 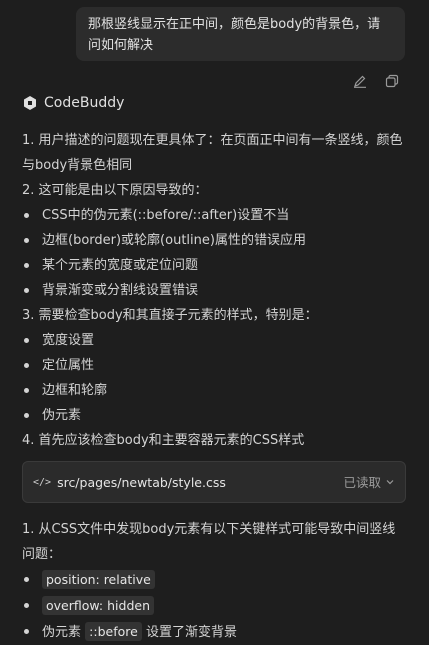 What do you see at coordinates (214, 290) in the screenshot?
I see `bullet-item: 背景渐变或分割线设置错误` at bounding box center [214, 290].